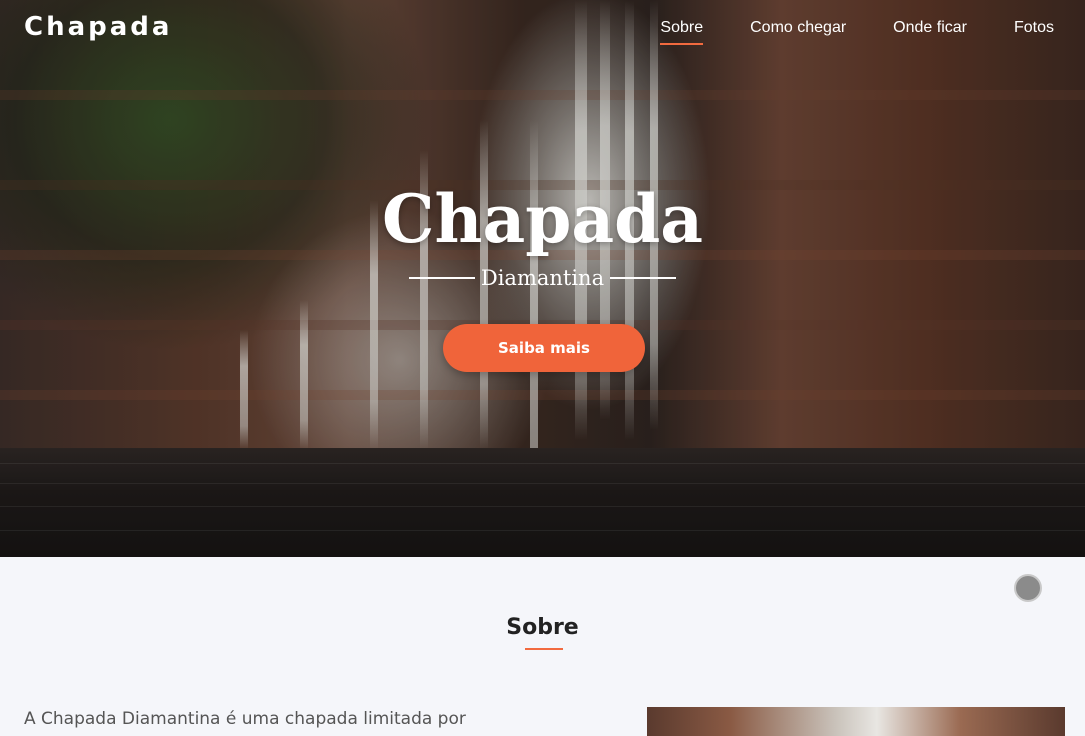 The height and width of the screenshot is (736, 1085). Describe the element at coordinates (544, 649) in the screenshot. I see `section-title-underline` at that location.